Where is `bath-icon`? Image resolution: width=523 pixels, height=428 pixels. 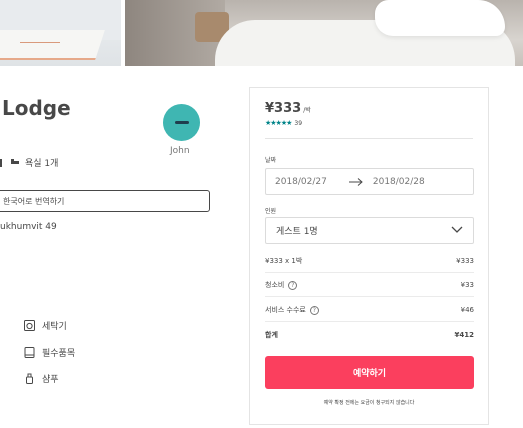 bath-icon is located at coordinates (15, 162).